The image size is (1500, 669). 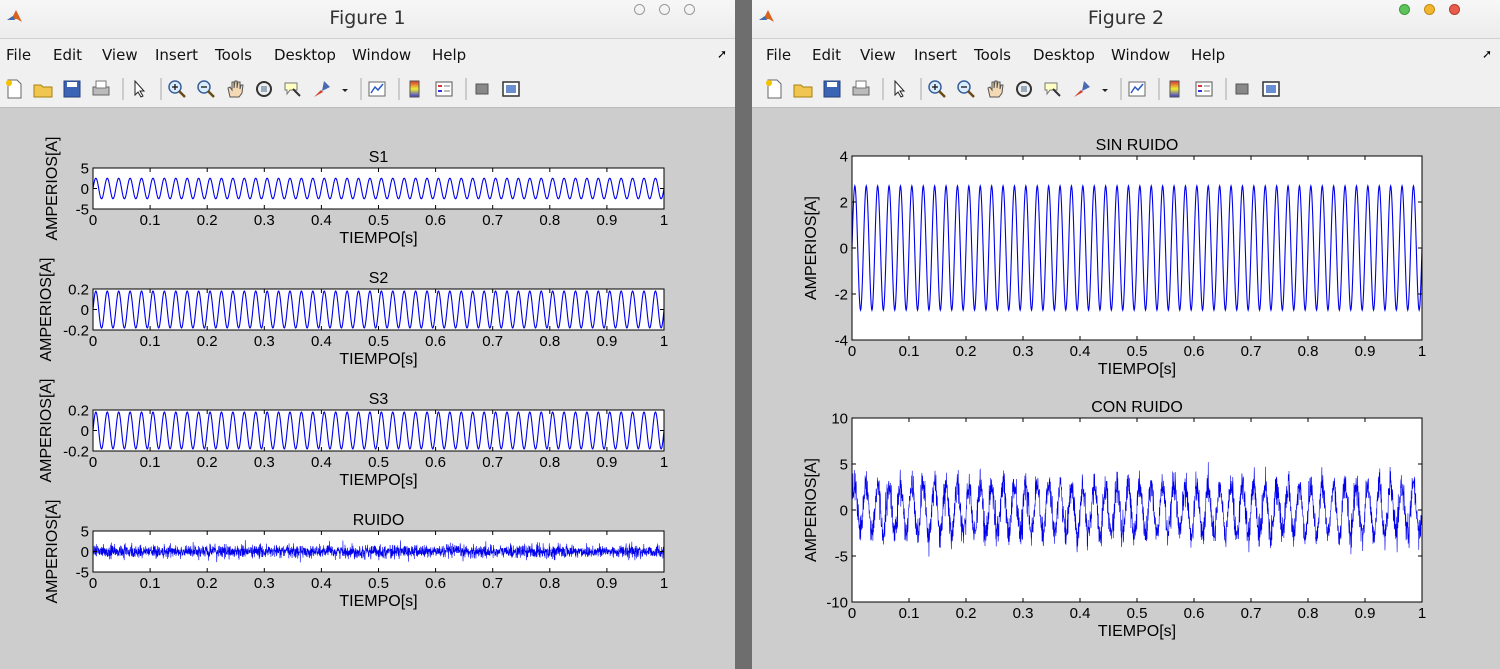 I want to click on fig1-subplot-4-ytick-label: 0, so click(x=85, y=552).